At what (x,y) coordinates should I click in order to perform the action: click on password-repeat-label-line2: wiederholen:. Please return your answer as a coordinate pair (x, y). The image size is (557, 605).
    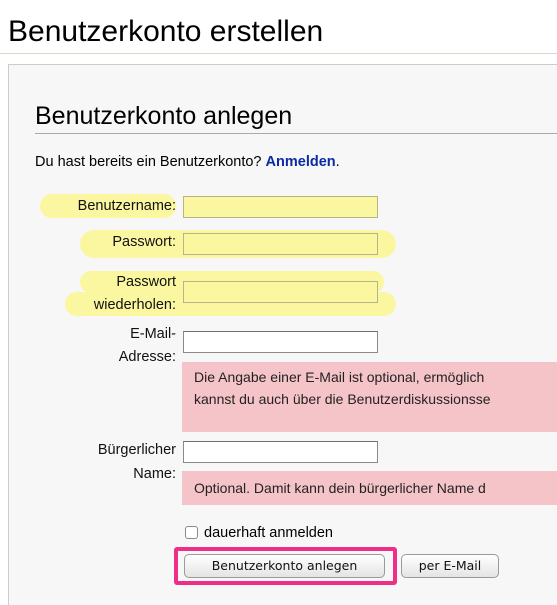
    Looking at the image, I should click on (134, 305).